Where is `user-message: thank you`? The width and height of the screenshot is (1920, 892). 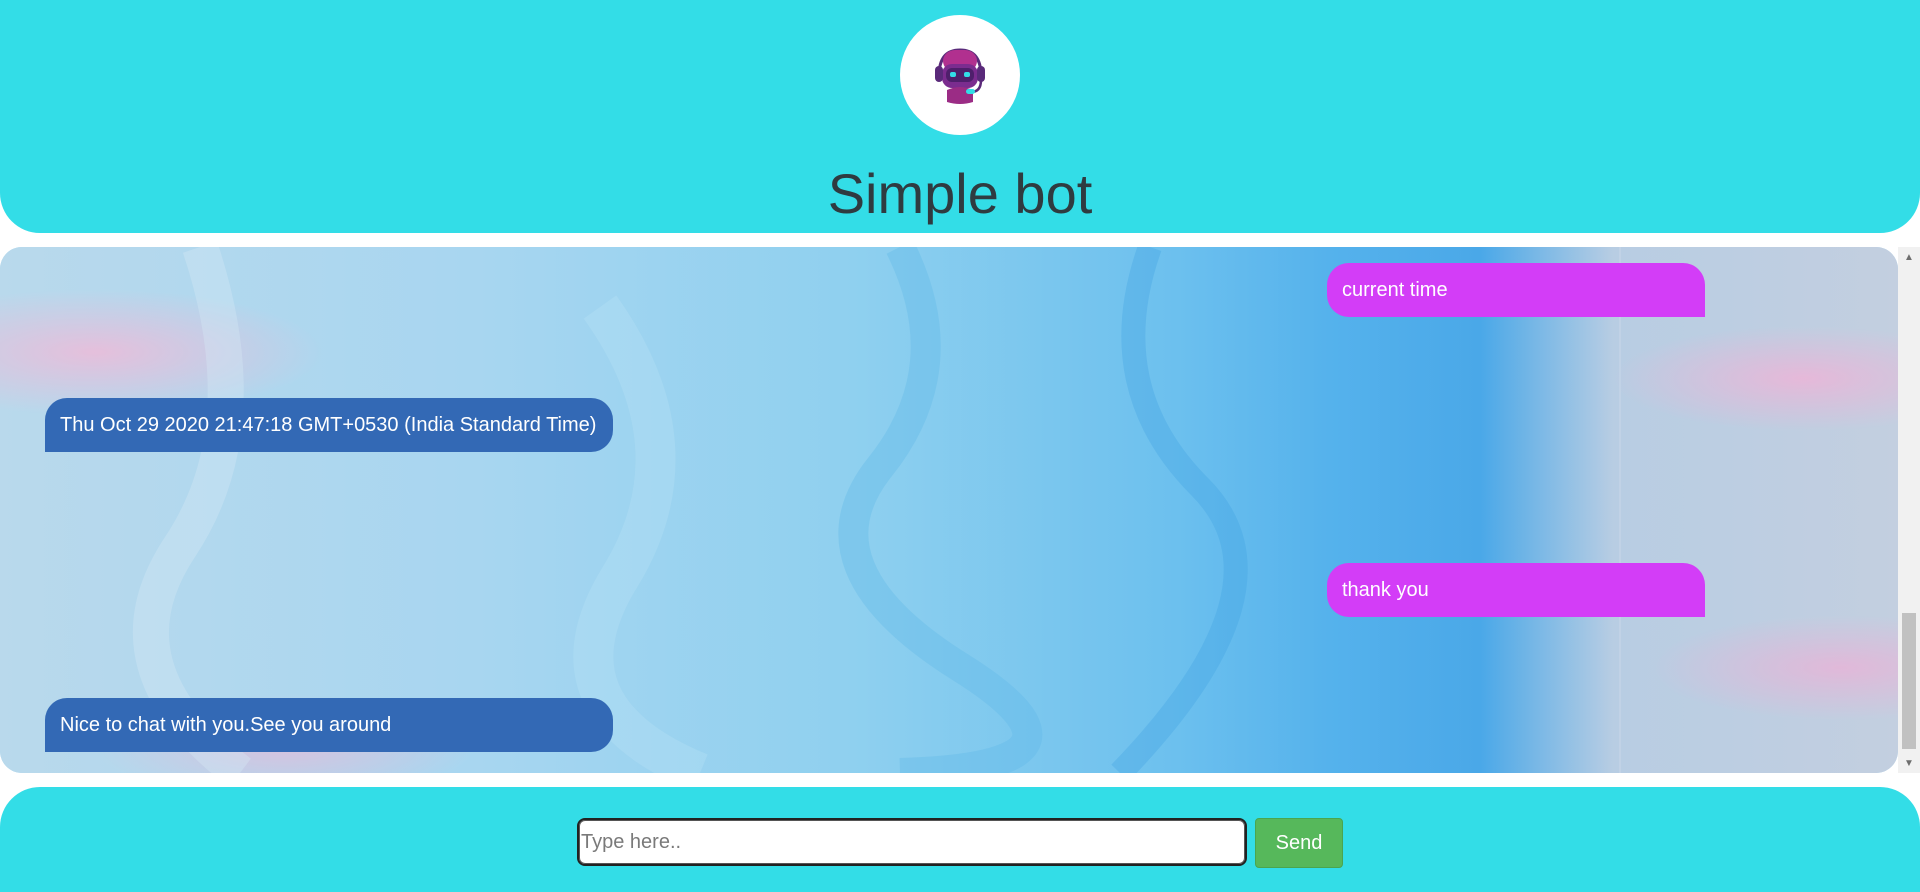 user-message: thank you is located at coordinates (1516, 590).